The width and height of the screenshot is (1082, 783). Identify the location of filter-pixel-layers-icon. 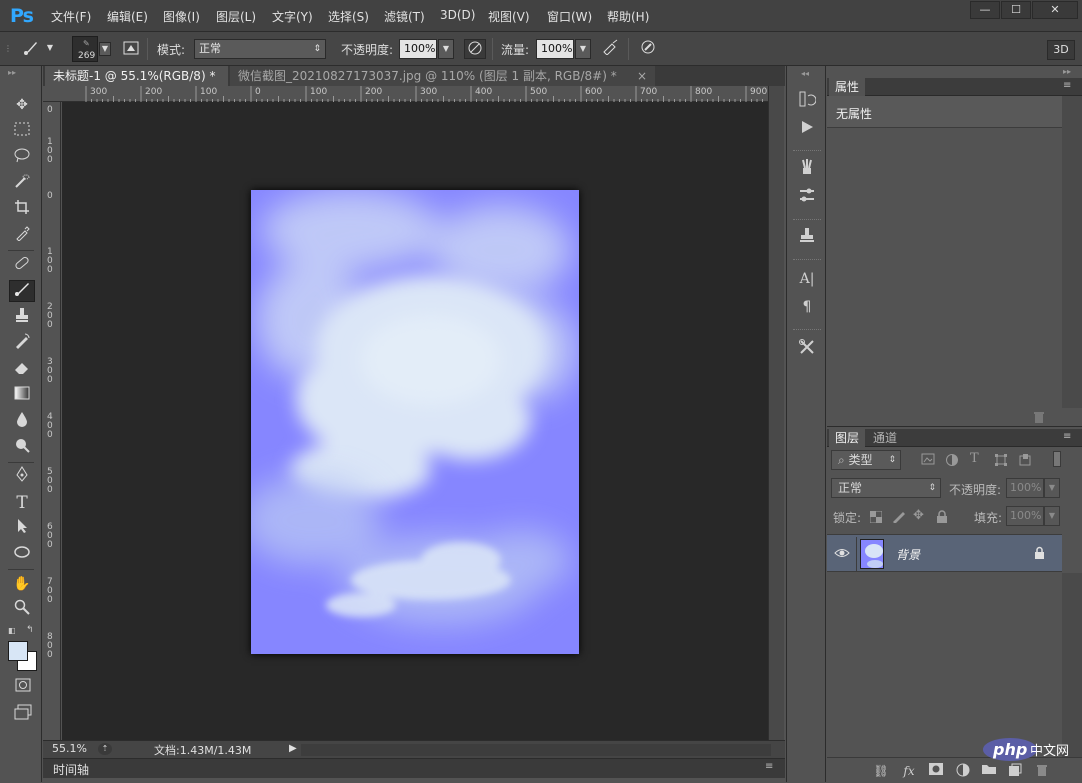
(929, 460).